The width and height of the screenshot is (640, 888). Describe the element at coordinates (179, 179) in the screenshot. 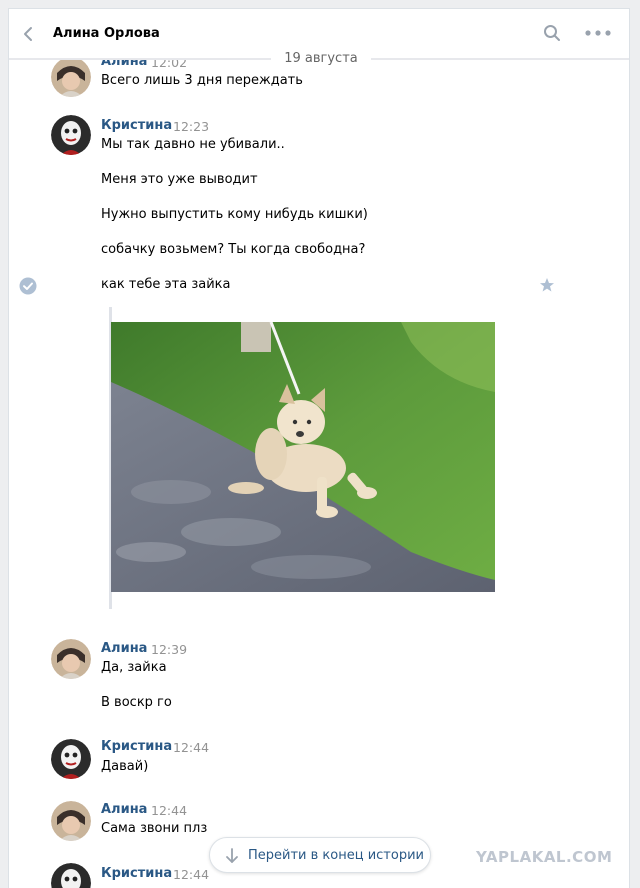

I see `message-text: Меня это уже выводит` at that location.